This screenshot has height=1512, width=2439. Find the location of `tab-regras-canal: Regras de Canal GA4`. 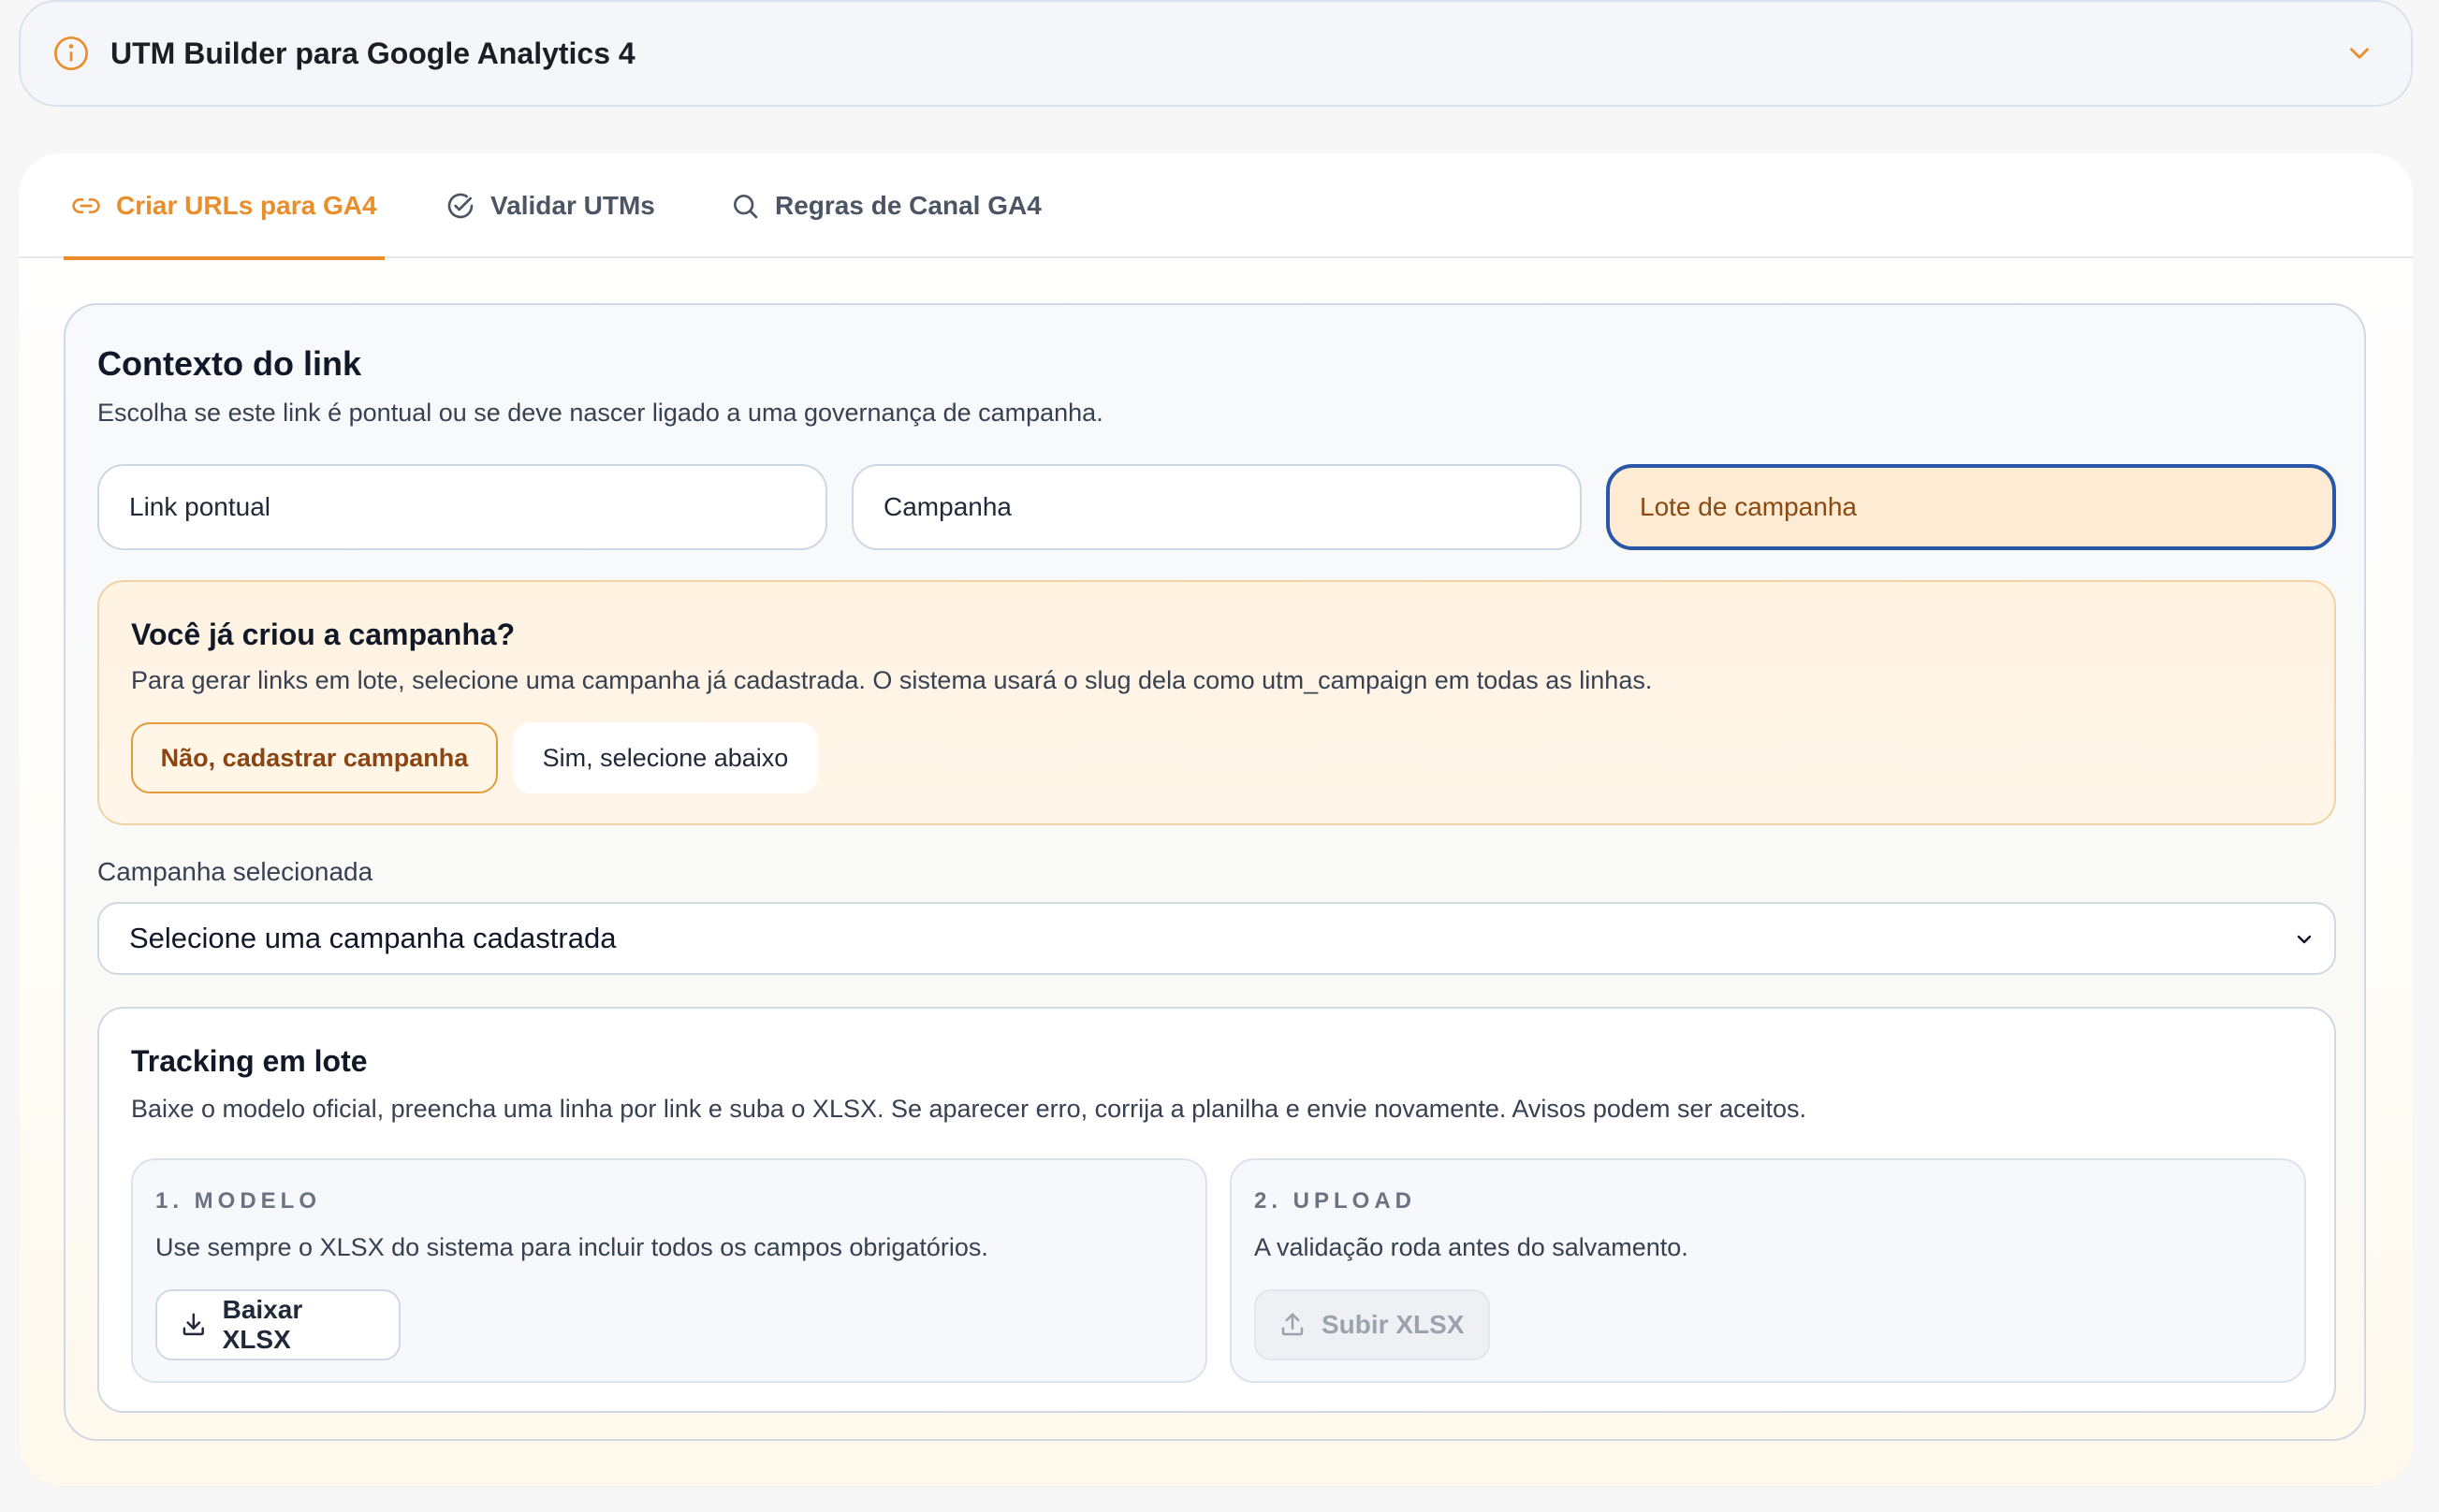

tab-regras-canal: Regras de Canal GA4 is located at coordinates (886, 205).